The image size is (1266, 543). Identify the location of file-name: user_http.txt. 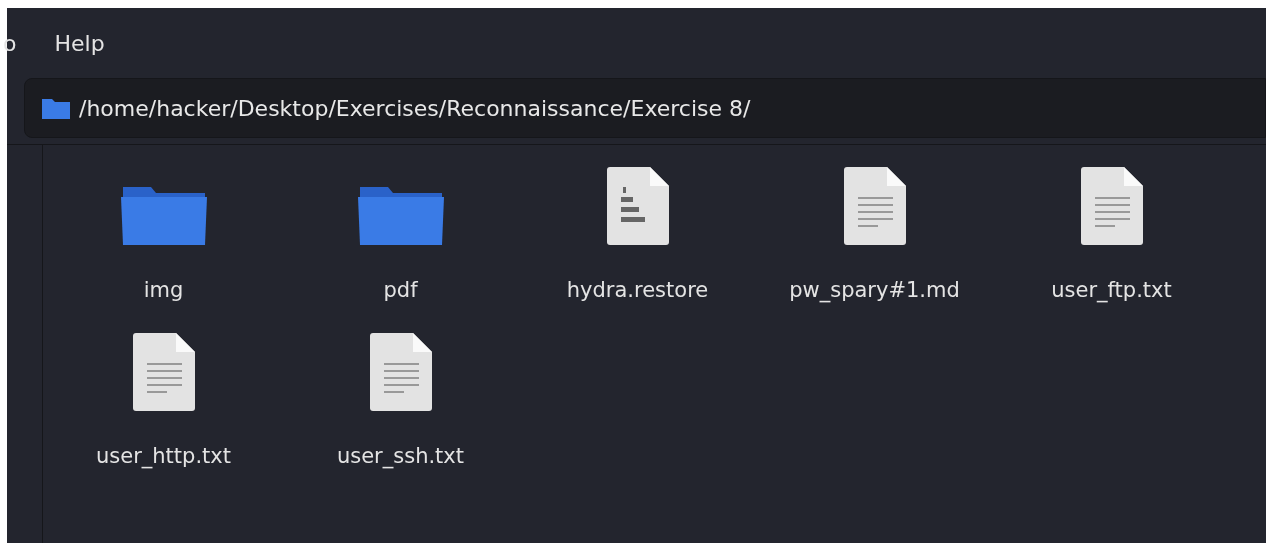
(163, 457).